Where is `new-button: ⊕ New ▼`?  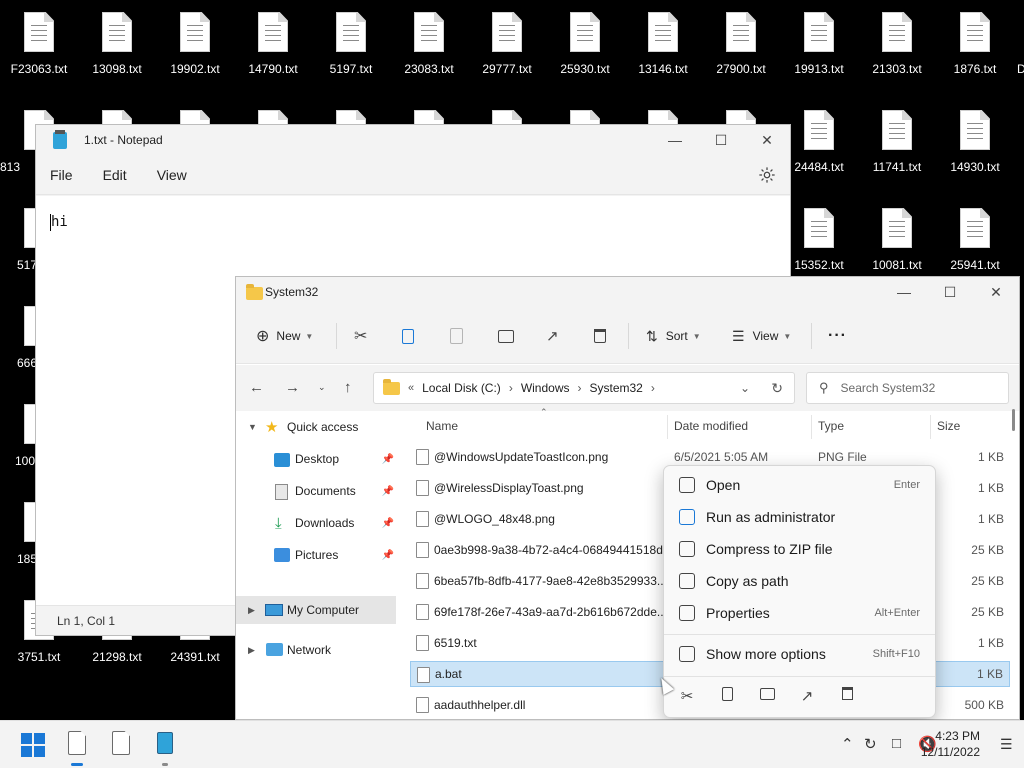 new-button: ⊕ New ▼ is located at coordinates (284, 336).